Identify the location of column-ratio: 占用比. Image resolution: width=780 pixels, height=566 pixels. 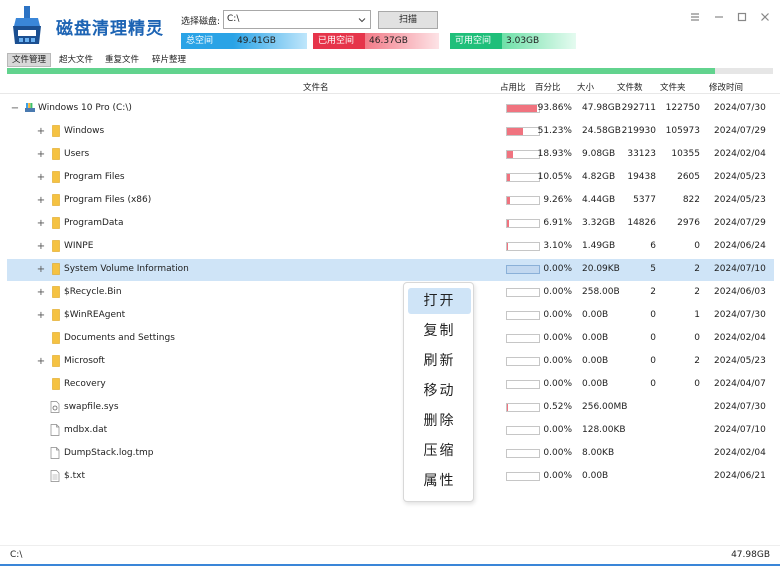
(513, 87).